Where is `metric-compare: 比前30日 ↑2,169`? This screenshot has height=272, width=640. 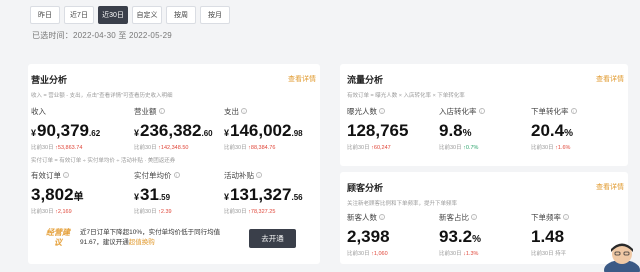
metric-compare: 比前30日 ↑2,169 is located at coordinates (51, 212).